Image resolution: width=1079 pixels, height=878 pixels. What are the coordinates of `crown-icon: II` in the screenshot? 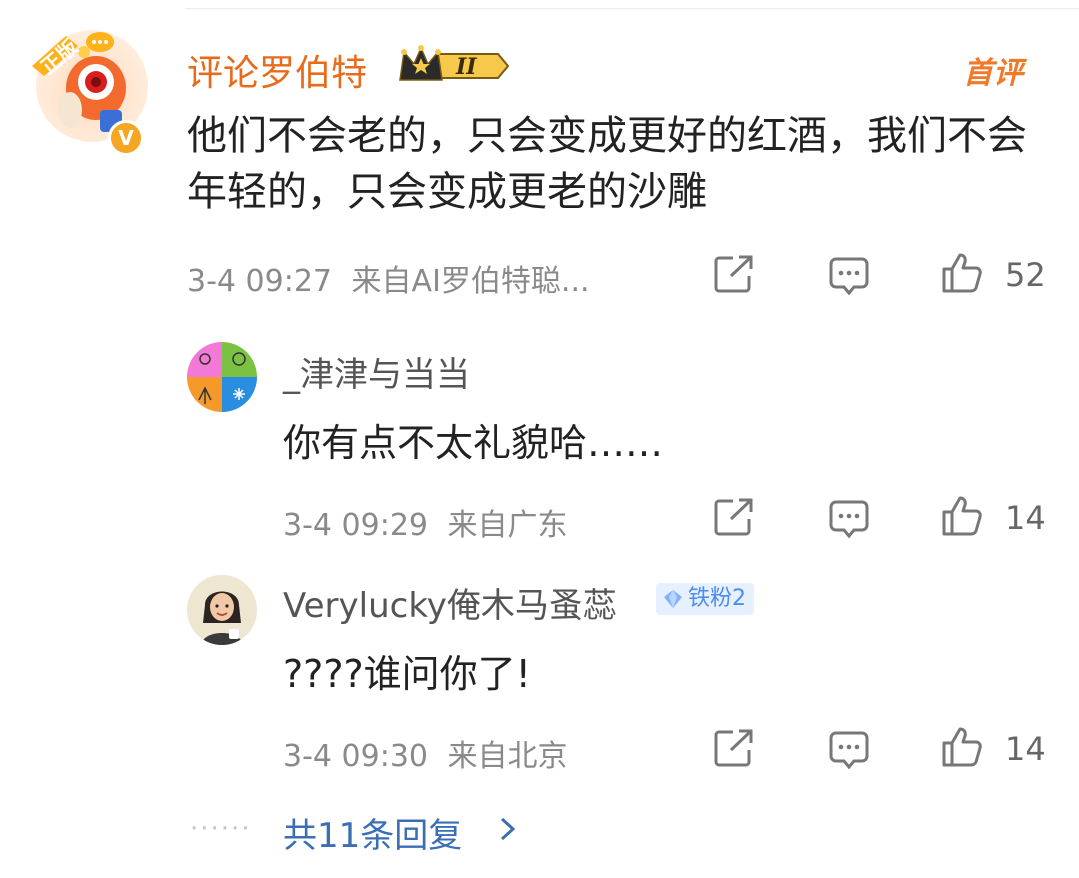 It's located at (454, 63).